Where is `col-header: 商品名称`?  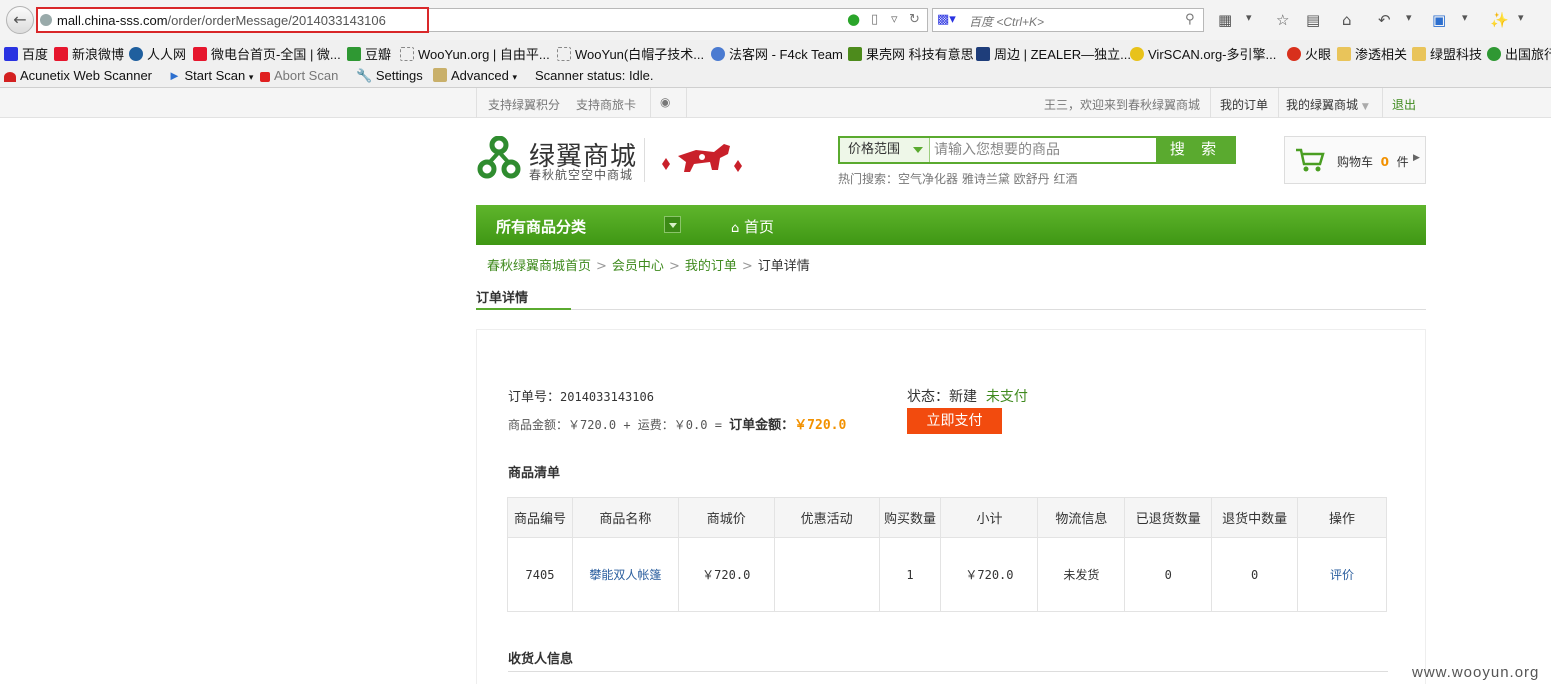 col-header: 商品名称 is located at coordinates (625, 517).